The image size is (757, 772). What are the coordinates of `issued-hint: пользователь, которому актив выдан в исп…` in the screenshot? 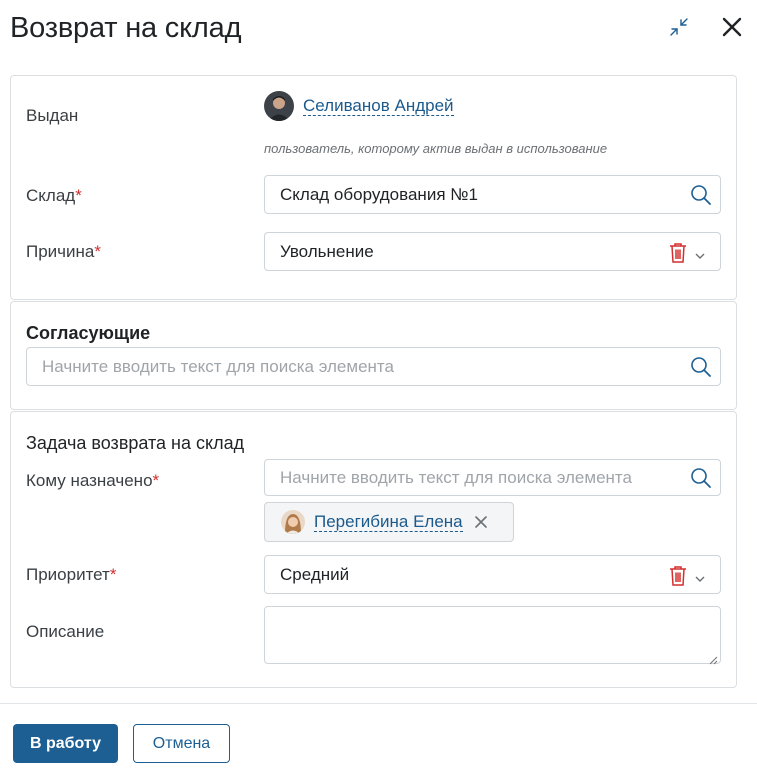 It's located at (436, 148).